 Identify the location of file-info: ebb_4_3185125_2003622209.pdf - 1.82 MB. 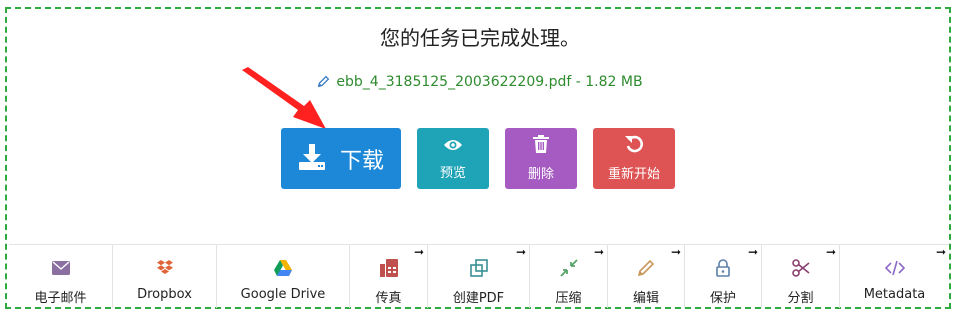
(480, 83).